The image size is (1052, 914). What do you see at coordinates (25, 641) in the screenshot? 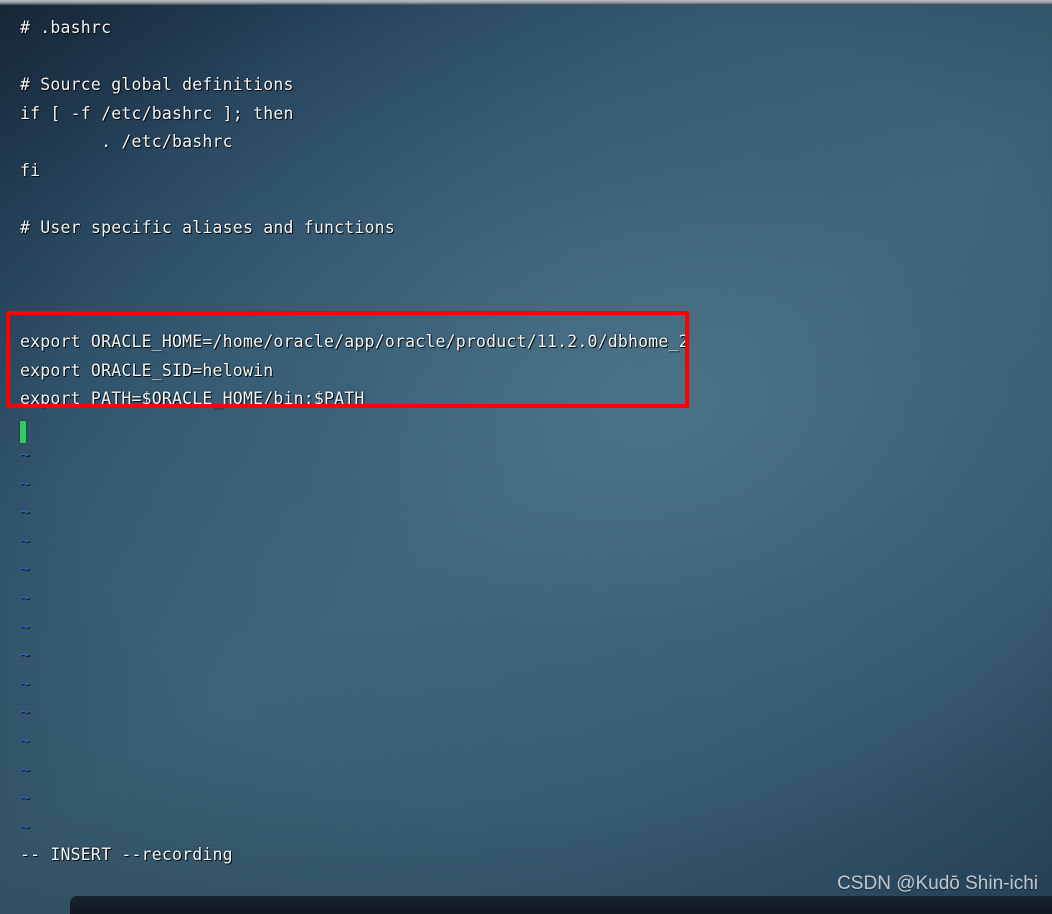
I see `vim-empty-line-markers: ~ ~ ~ ~ ~ ~ ~ ~ ~ ~ ~ ~ ~ ~` at bounding box center [25, 641].